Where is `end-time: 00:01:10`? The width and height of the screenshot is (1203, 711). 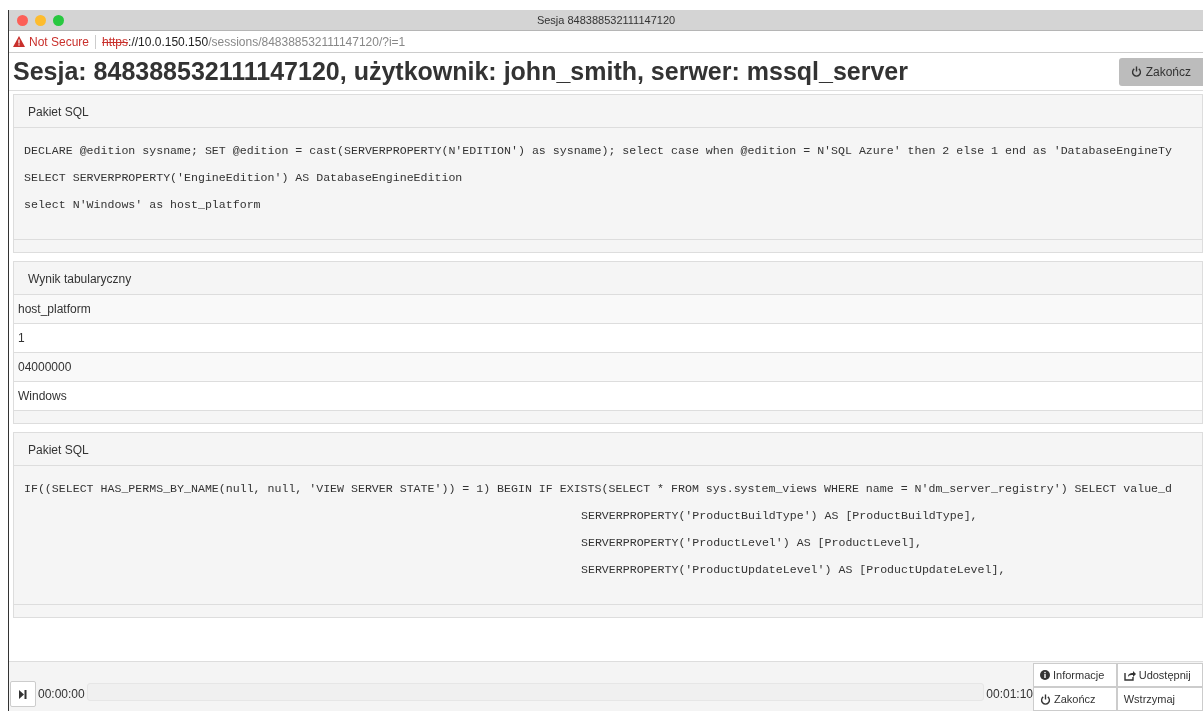 end-time: 00:01:10 is located at coordinates (1009, 694).